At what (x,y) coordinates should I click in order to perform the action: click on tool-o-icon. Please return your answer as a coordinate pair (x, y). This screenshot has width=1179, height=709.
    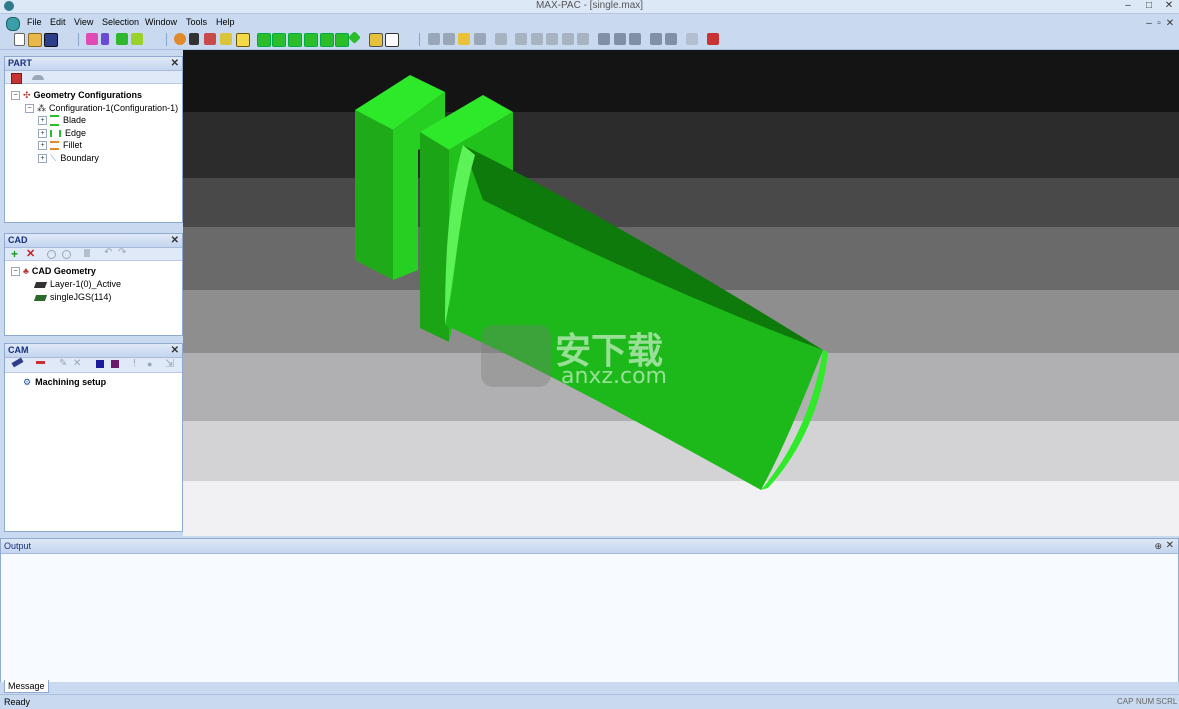
    Looking at the image, I should click on (671, 39).